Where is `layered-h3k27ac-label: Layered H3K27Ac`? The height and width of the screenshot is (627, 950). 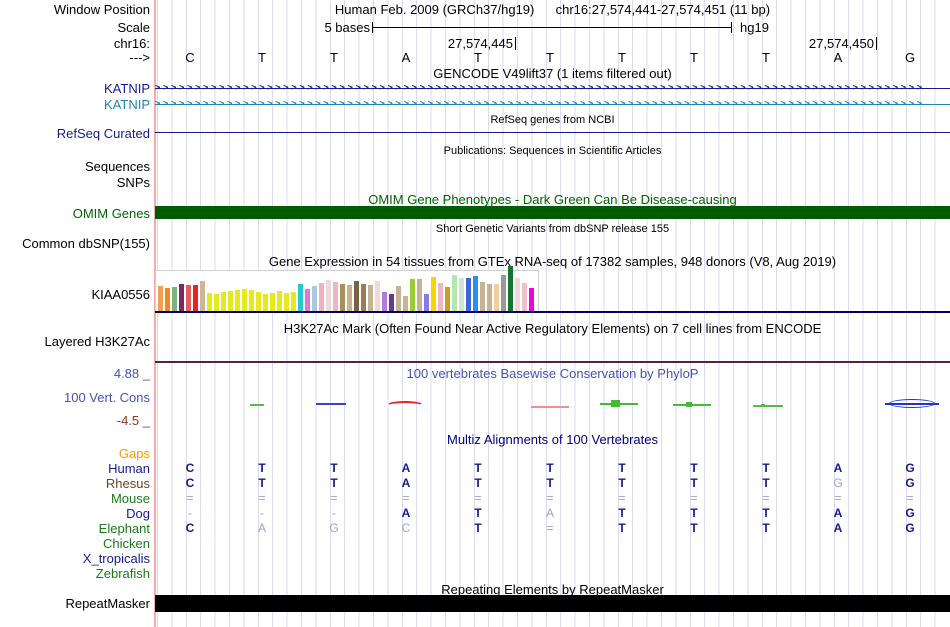 layered-h3k27ac-label: Layered H3K27Ac is located at coordinates (75, 341).